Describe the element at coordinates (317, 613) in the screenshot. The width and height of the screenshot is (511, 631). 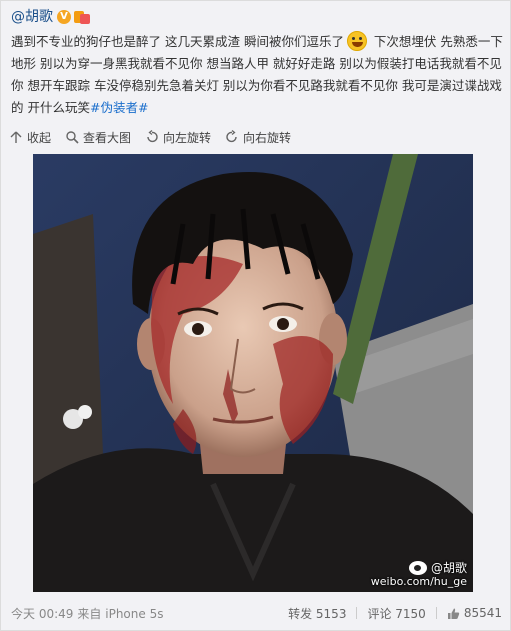
I see `repost-button: 转发 5153` at that location.